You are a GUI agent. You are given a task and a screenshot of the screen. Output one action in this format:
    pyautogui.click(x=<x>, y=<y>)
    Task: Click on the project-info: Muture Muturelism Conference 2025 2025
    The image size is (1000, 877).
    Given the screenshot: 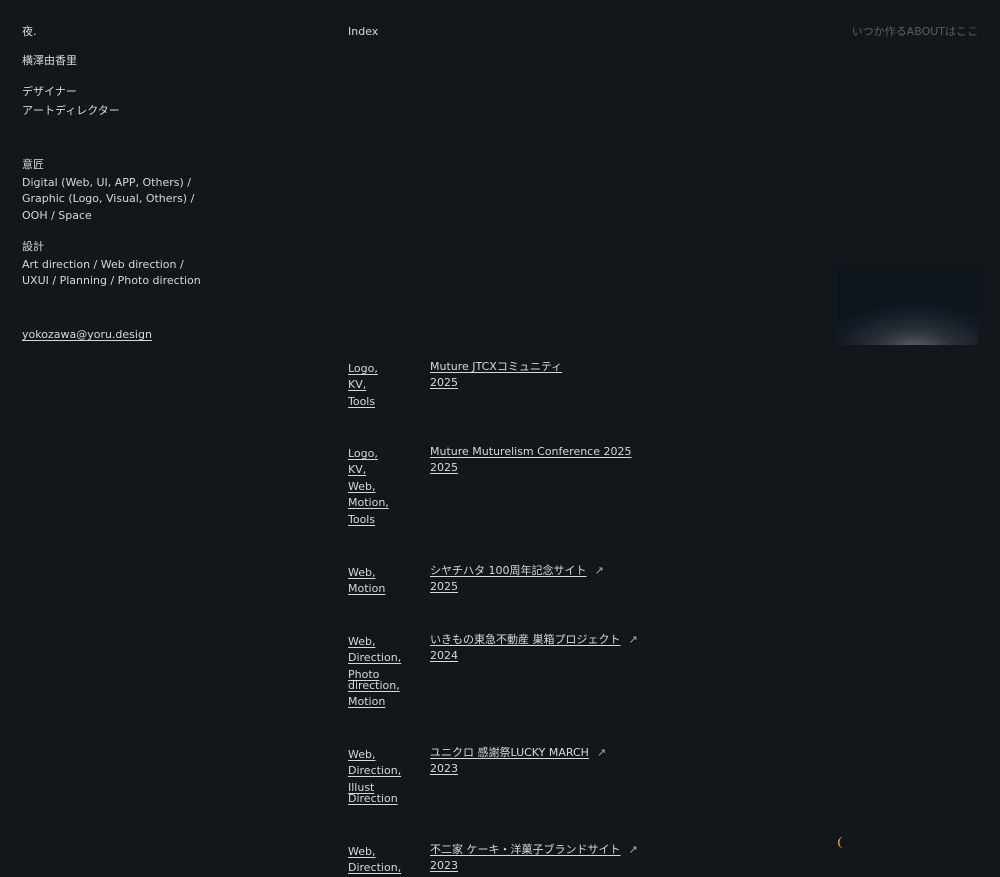 What is the action you would take?
    pyautogui.click(x=550, y=460)
    